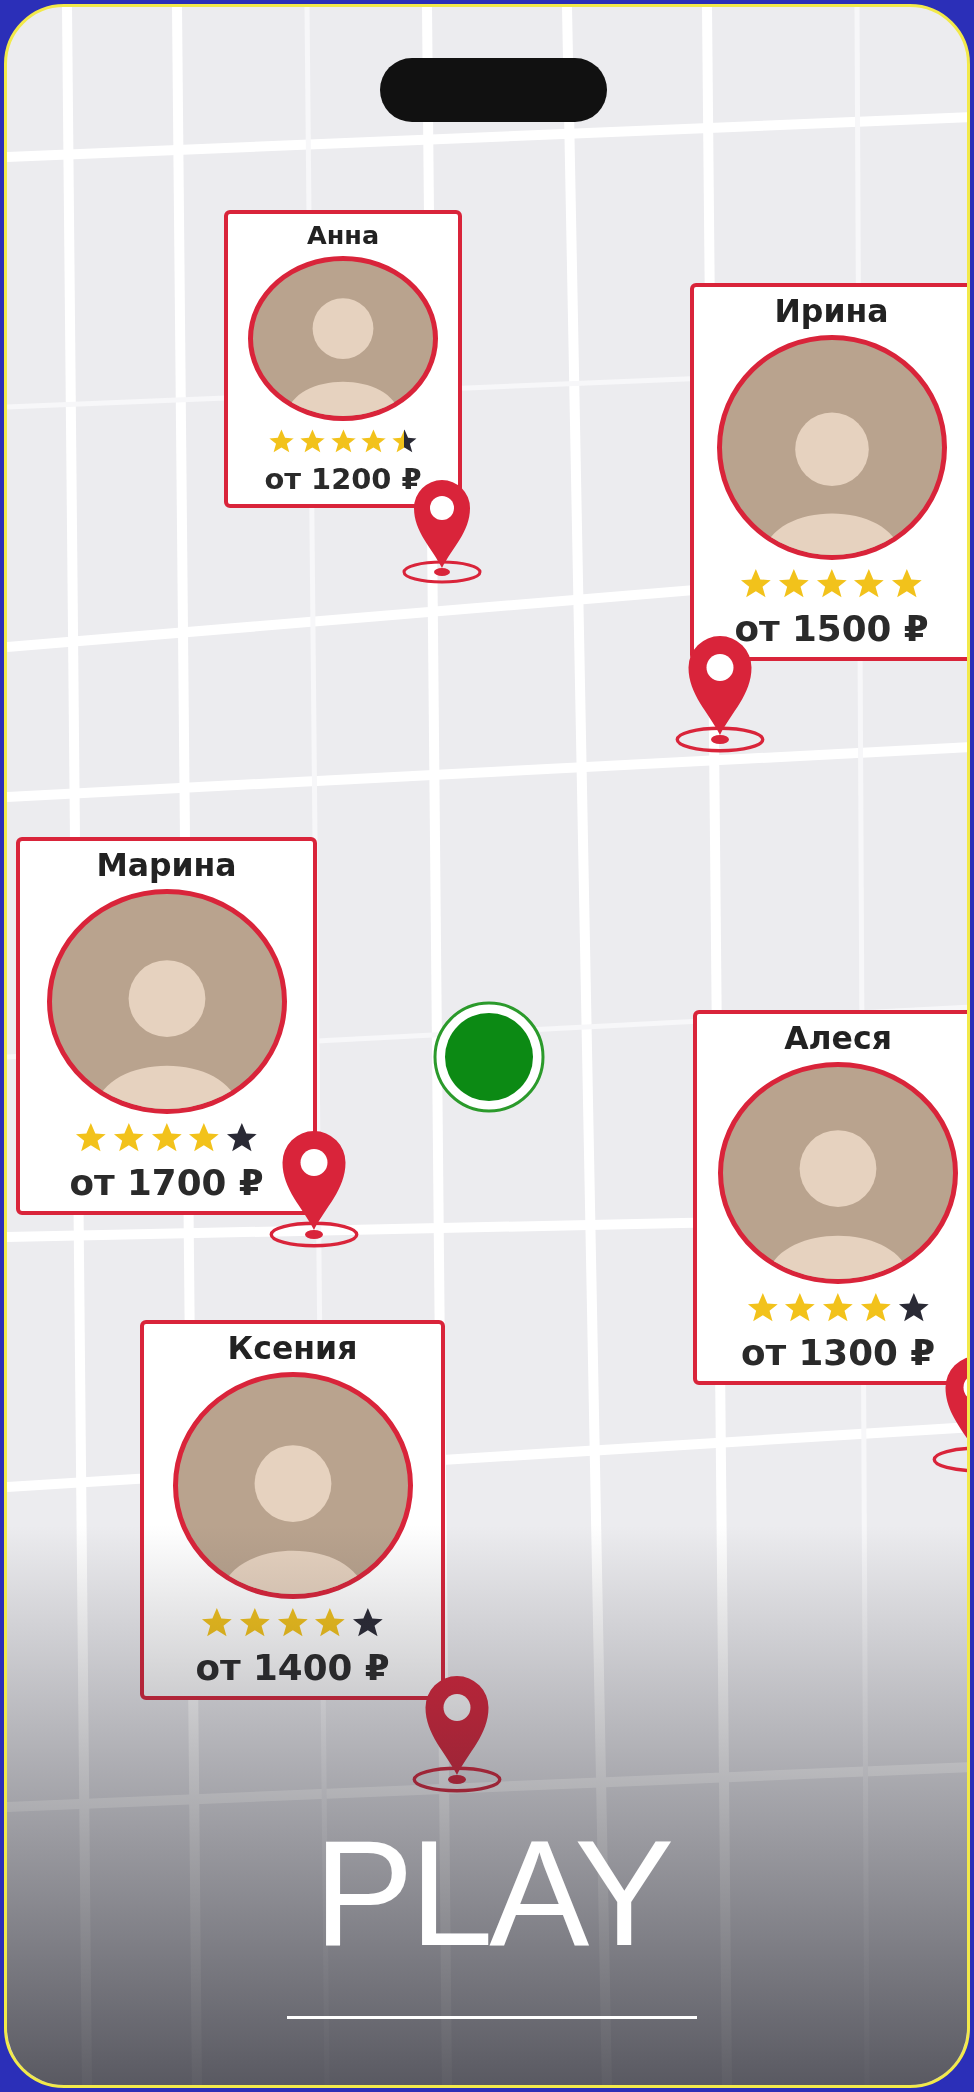 The height and width of the screenshot is (2092, 974). Describe the element at coordinates (166, 865) in the screenshot. I see `profile-name: Марина` at that location.